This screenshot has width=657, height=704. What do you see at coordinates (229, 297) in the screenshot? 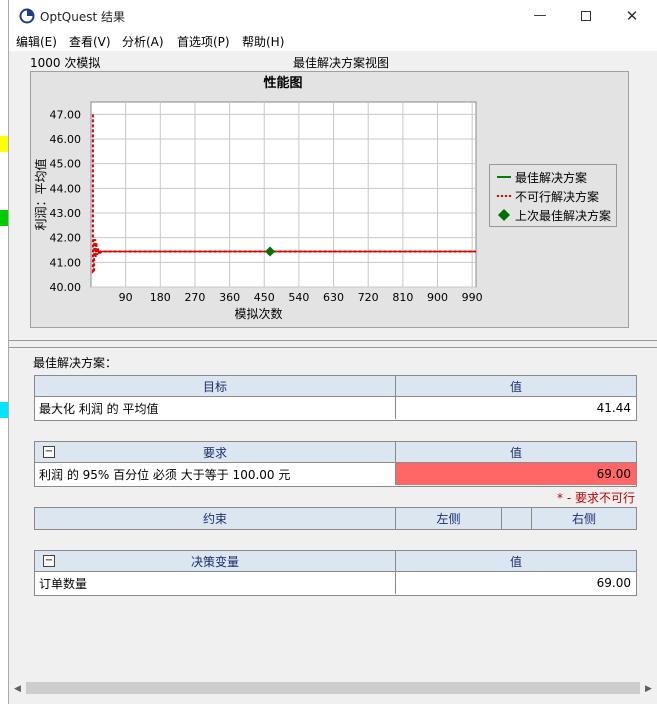
I see `x-tick-label: 360` at bounding box center [229, 297].